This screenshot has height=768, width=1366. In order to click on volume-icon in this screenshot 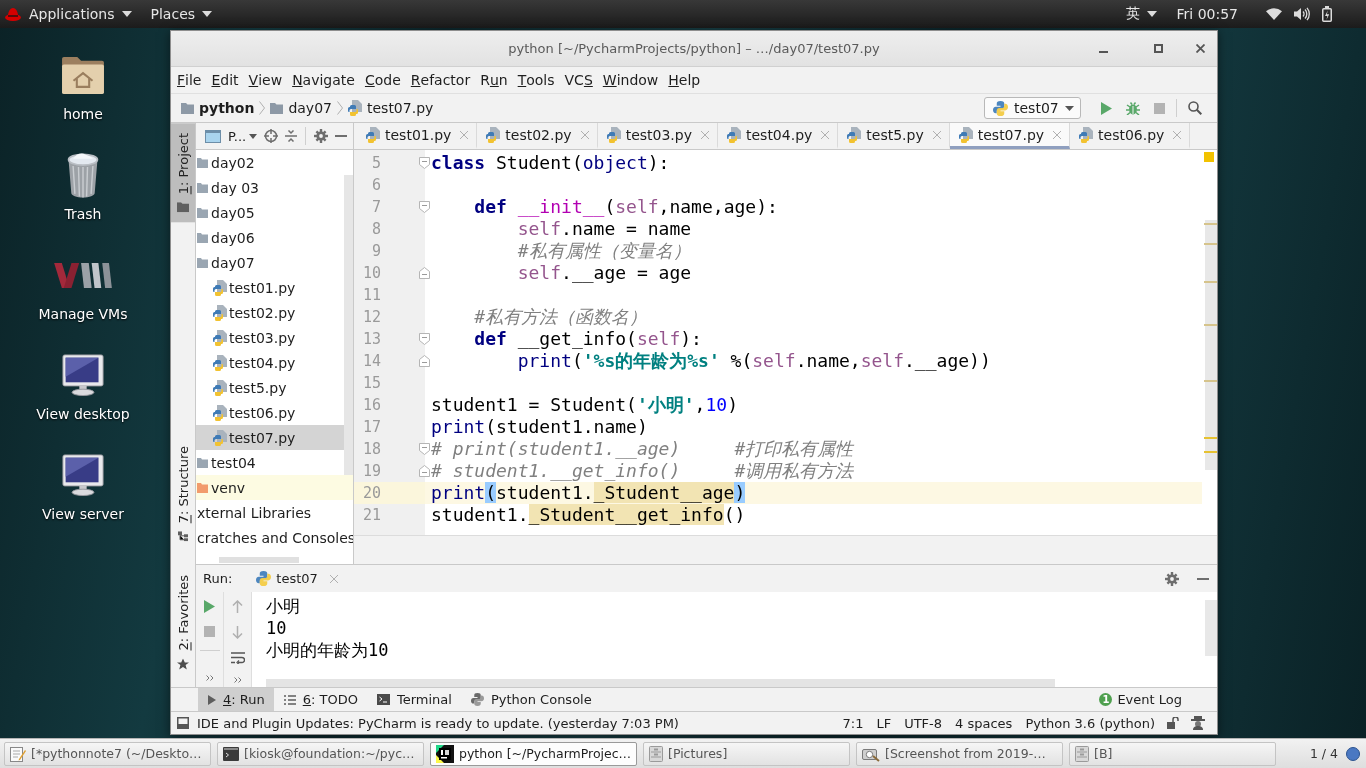, I will do `click(1302, 14)`.